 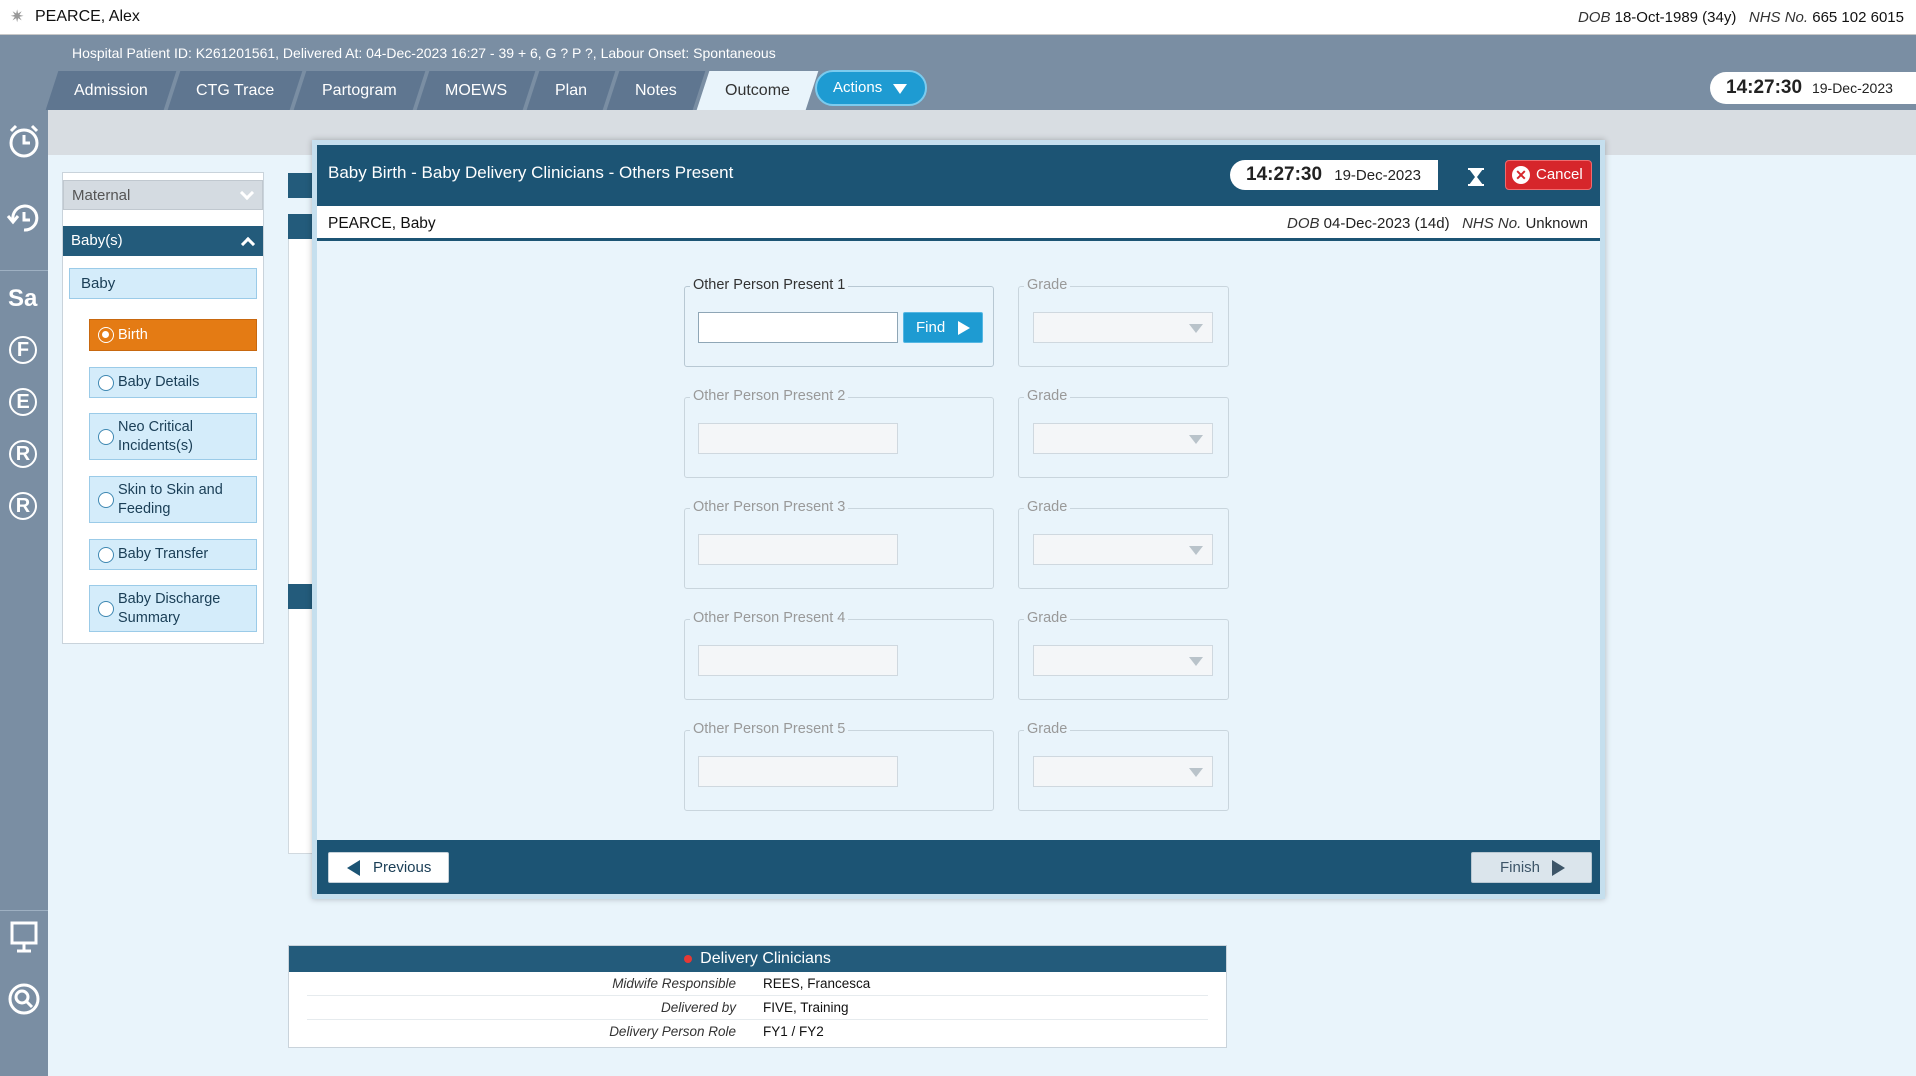 I want to click on tab-notes: Notes, so click(x=656, y=90).